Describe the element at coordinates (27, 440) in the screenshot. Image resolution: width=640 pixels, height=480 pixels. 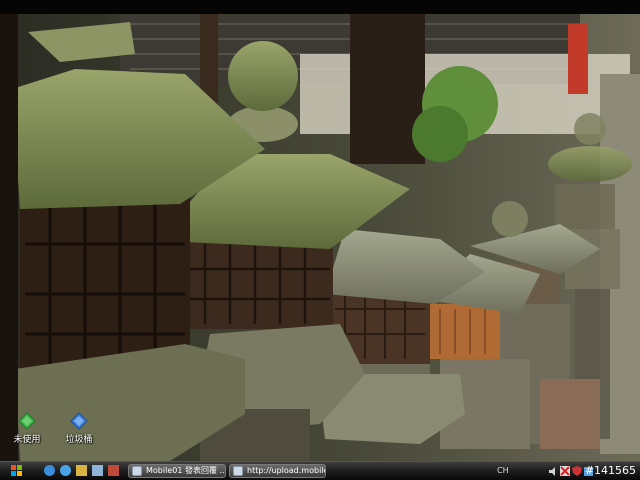
I see `desktop-icon-label: 未使用` at that location.